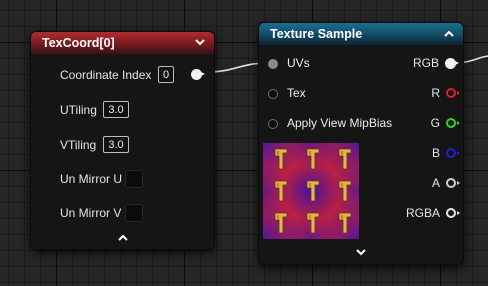 The image size is (488, 286). What do you see at coordinates (452, 63) in the screenshot?
I see `rgb-output-pin` at bounding box center [452, 63].